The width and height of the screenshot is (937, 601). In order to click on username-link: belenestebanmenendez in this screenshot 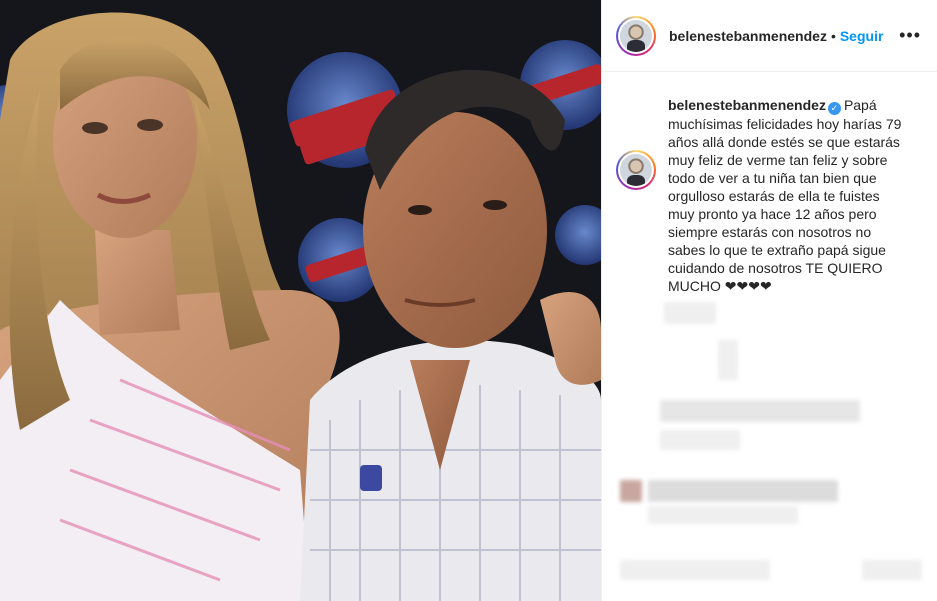, I will do `click(748, 36)`.